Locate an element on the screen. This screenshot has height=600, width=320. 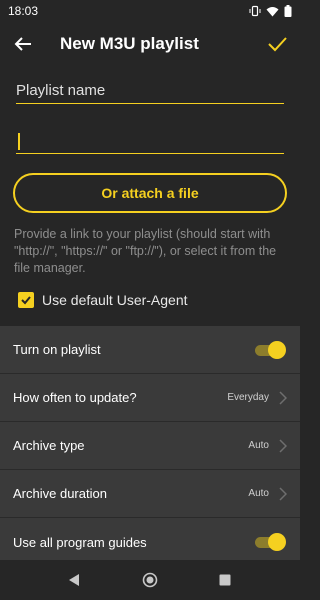
user-agent-checkbox-row: Use default User-Agent is located at coordinates (103, 300).